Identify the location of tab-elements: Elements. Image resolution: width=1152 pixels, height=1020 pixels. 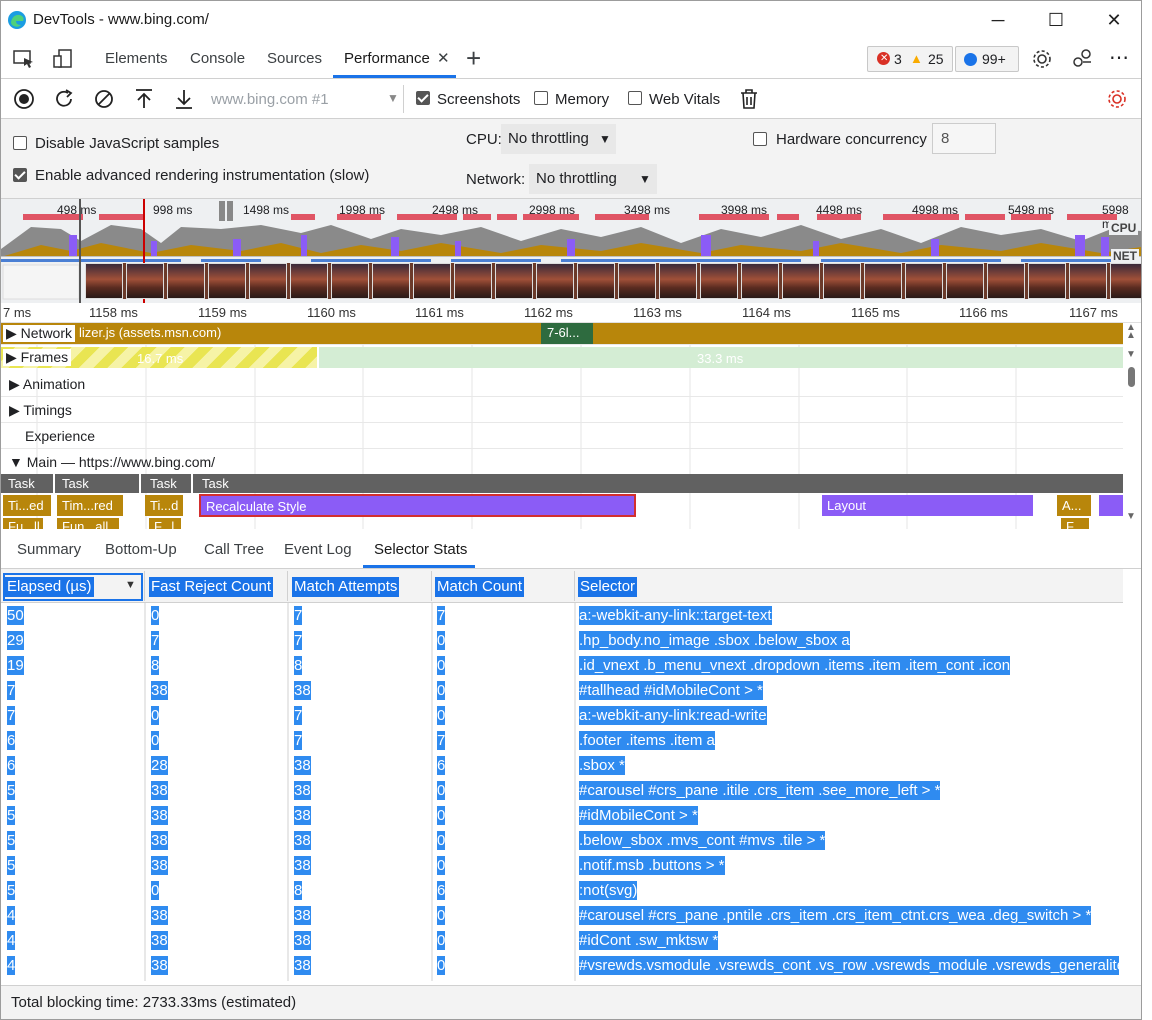
(136, 58).